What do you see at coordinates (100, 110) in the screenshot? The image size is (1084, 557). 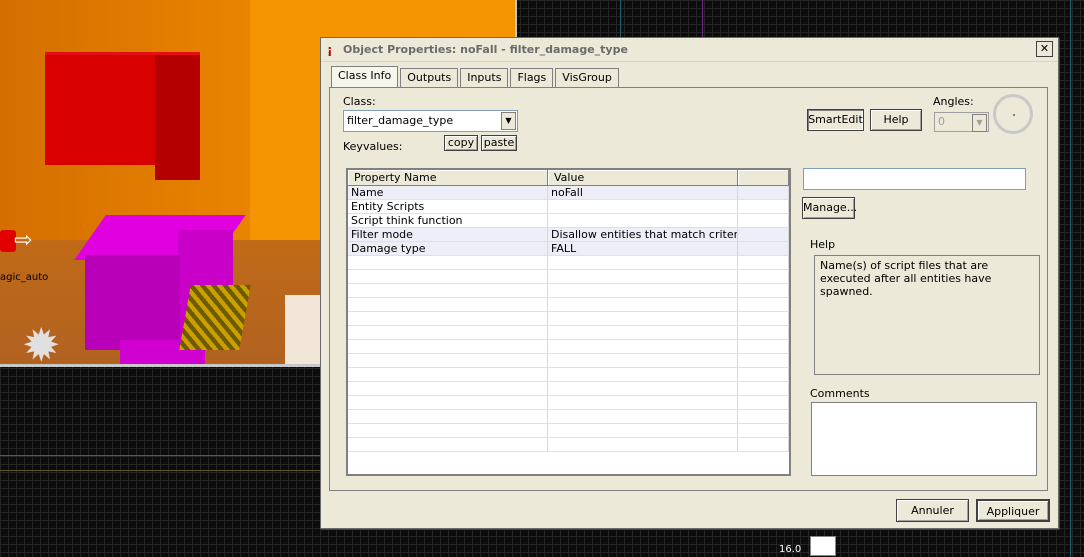 I see `red-cube` at bounding box center [100, 110].